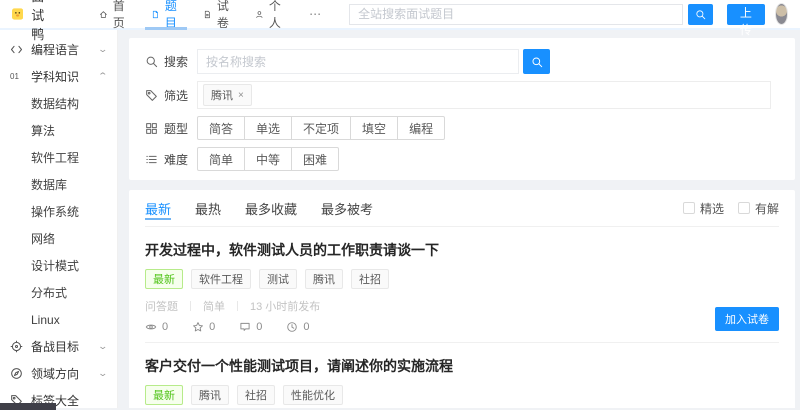  Describe the element at coordinates (241, 95) in the screenshot. I see `close-icon: ×` at that location.